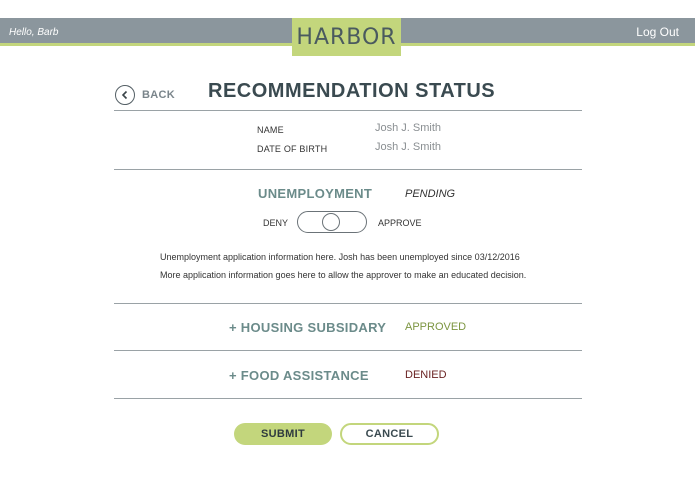 Image resolution: width=695 pixels, height=494 pixels. I want to click on name-label: NAME, so click(270, 130).